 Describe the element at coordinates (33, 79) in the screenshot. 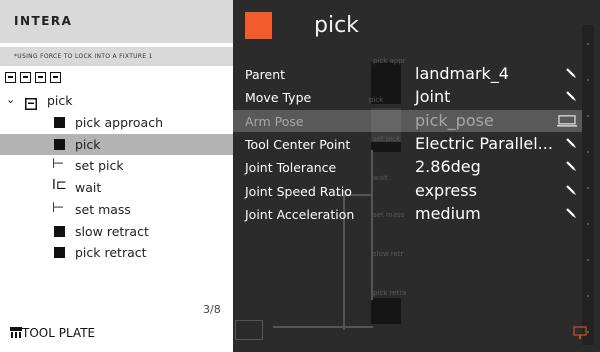

I see `node-toolbar` at that location.